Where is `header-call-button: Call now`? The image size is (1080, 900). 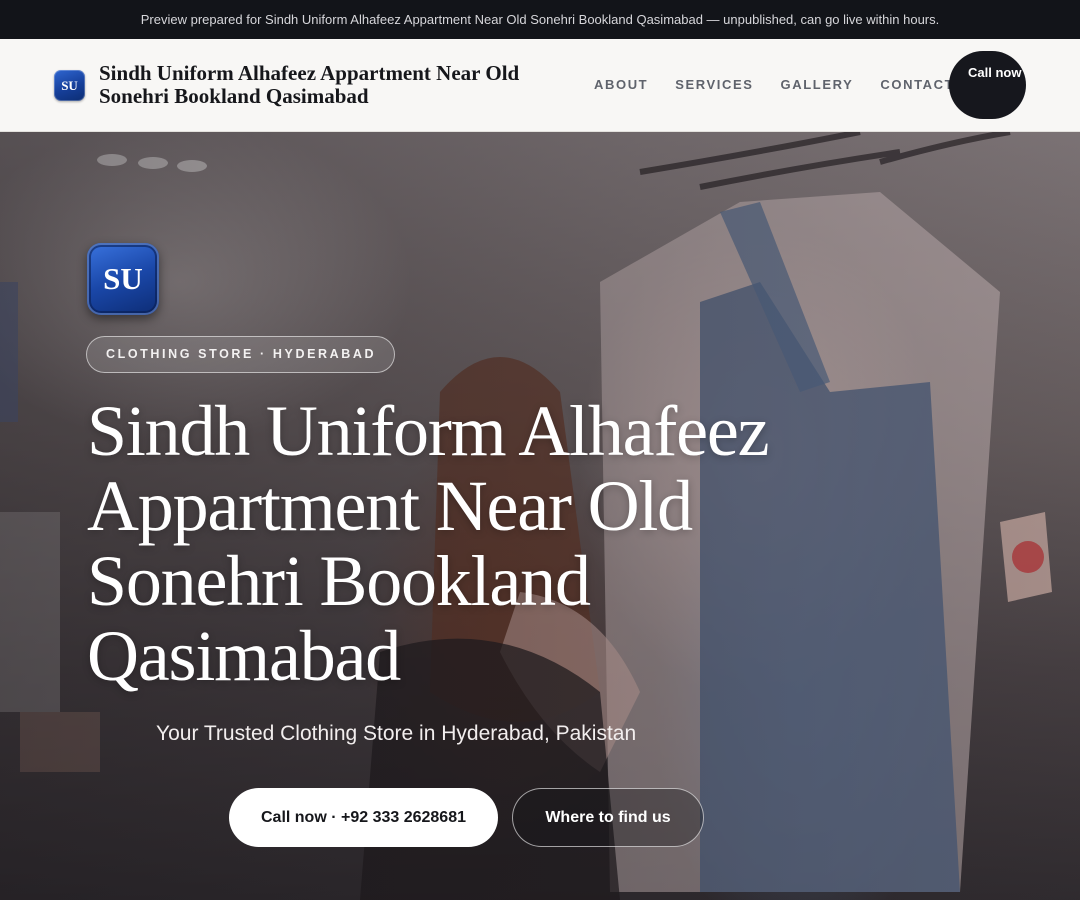
header-call-button: Call now is located at coordinates (987, 85).